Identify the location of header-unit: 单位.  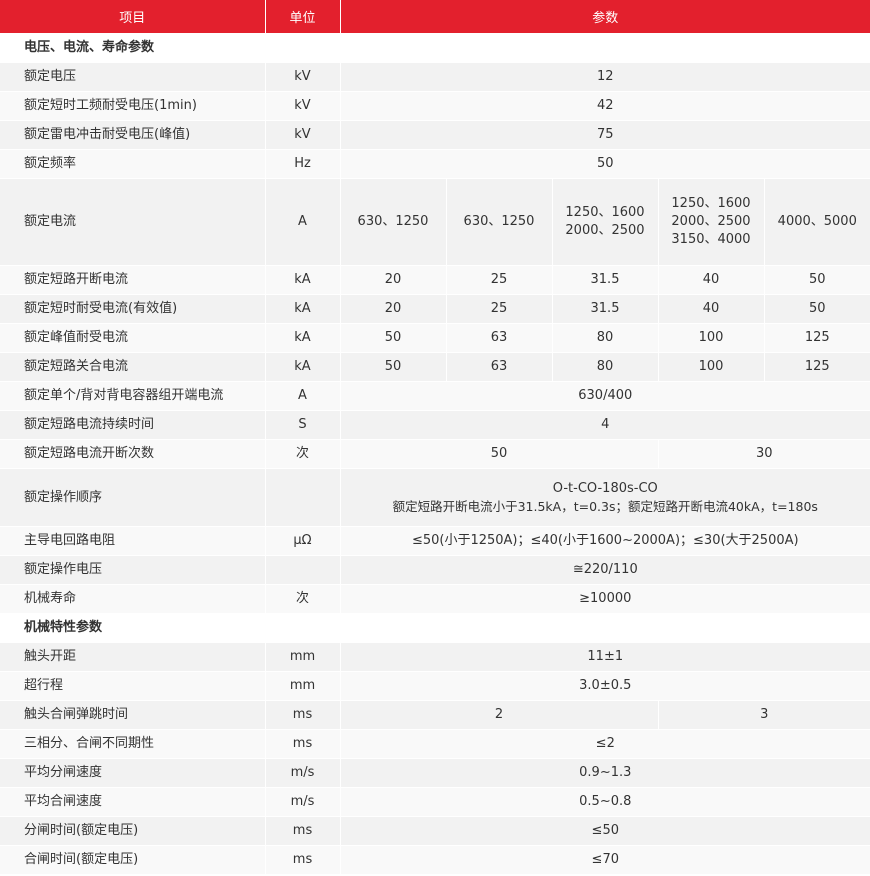
(303, 17).